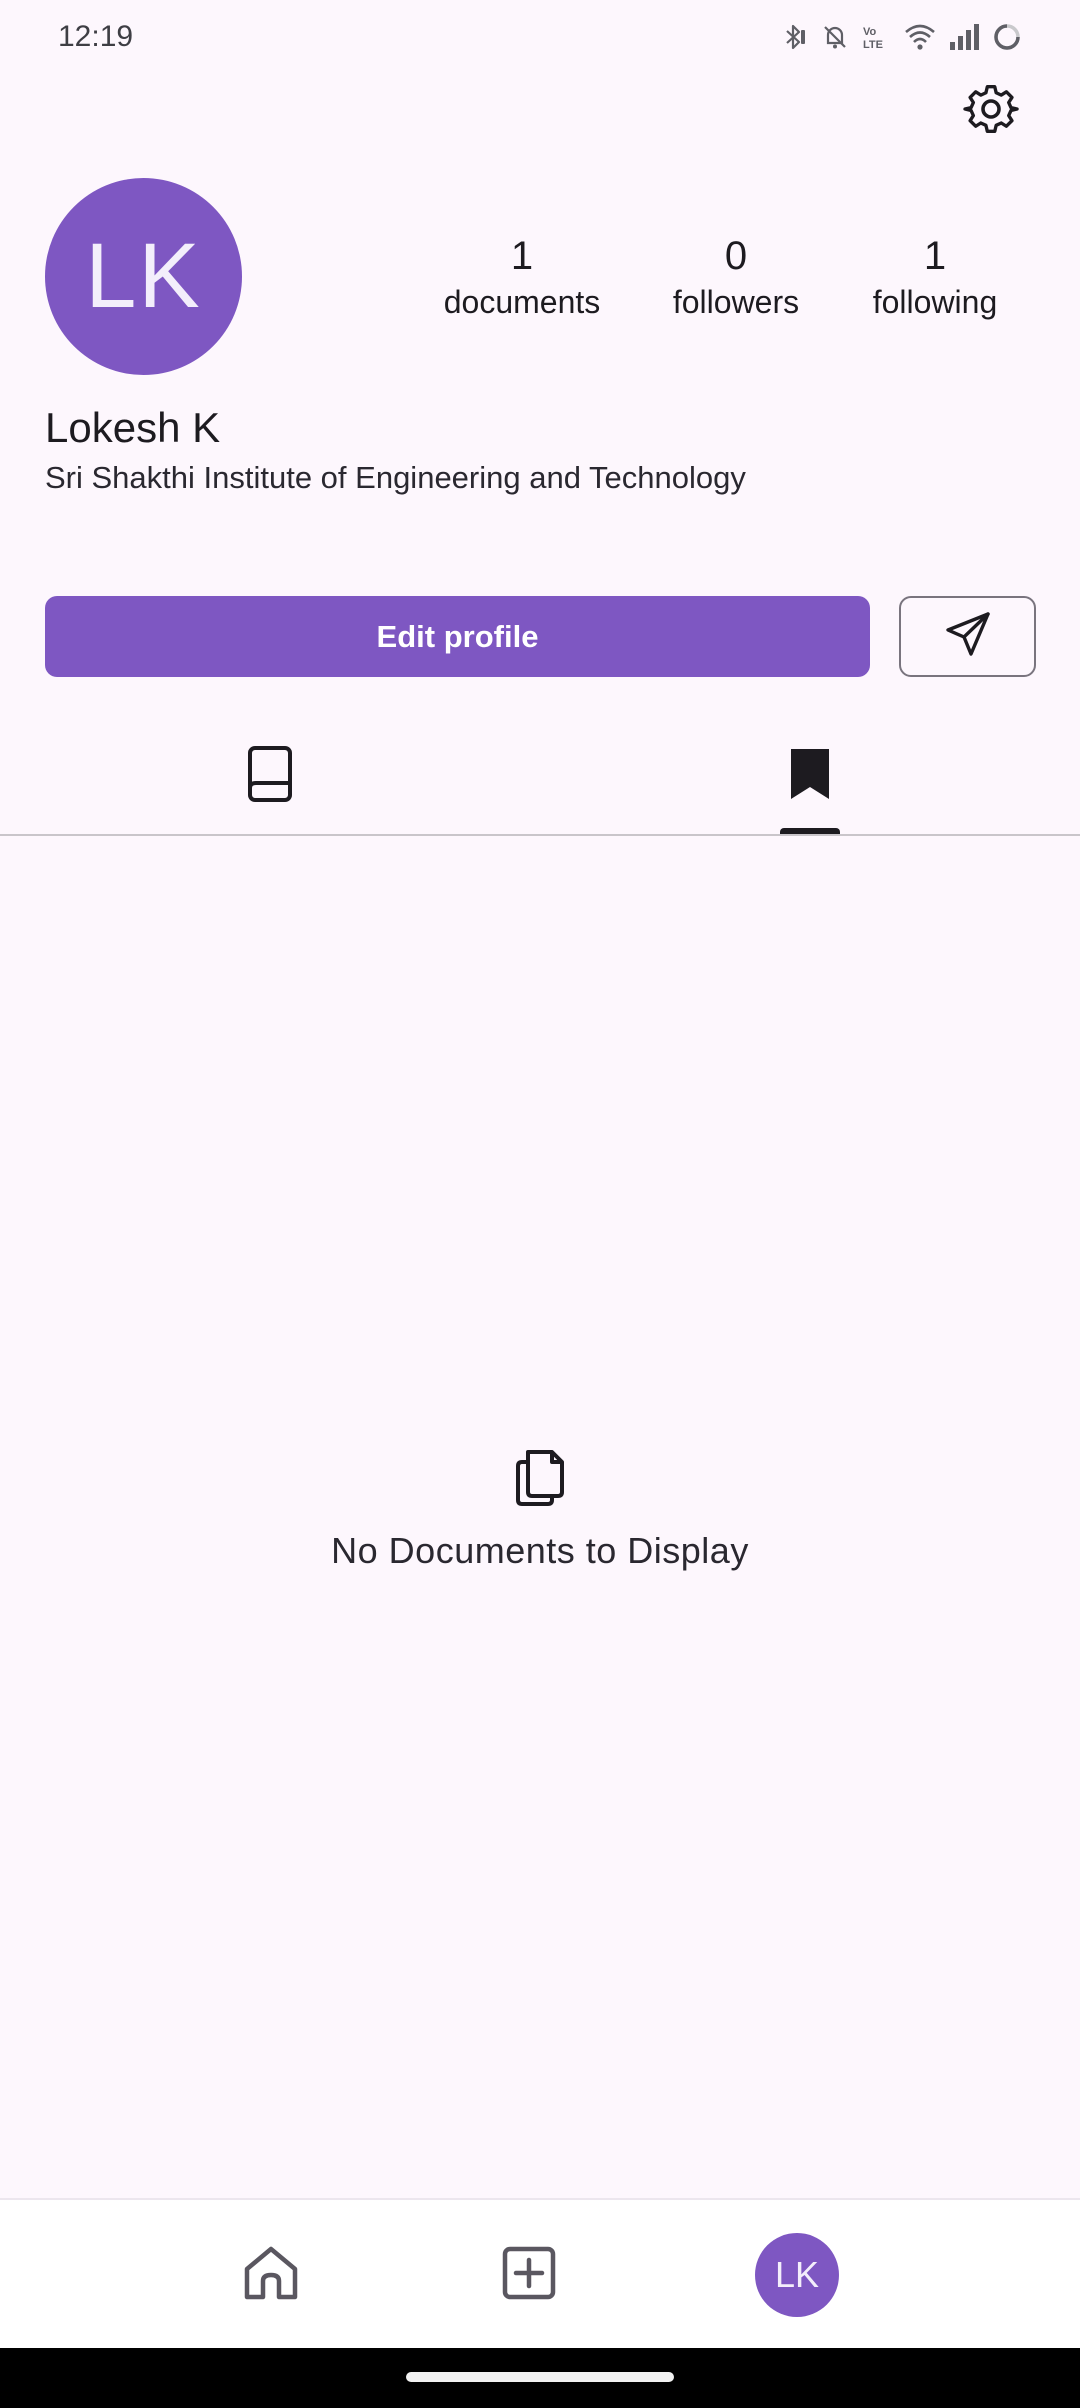 This screenshot has width=1080, height=2408. What do you see at coordinates (540, 40) in the screenshot?
I see `status-bar: 12:19 Vo LTE` at bounding box center [540, 40].